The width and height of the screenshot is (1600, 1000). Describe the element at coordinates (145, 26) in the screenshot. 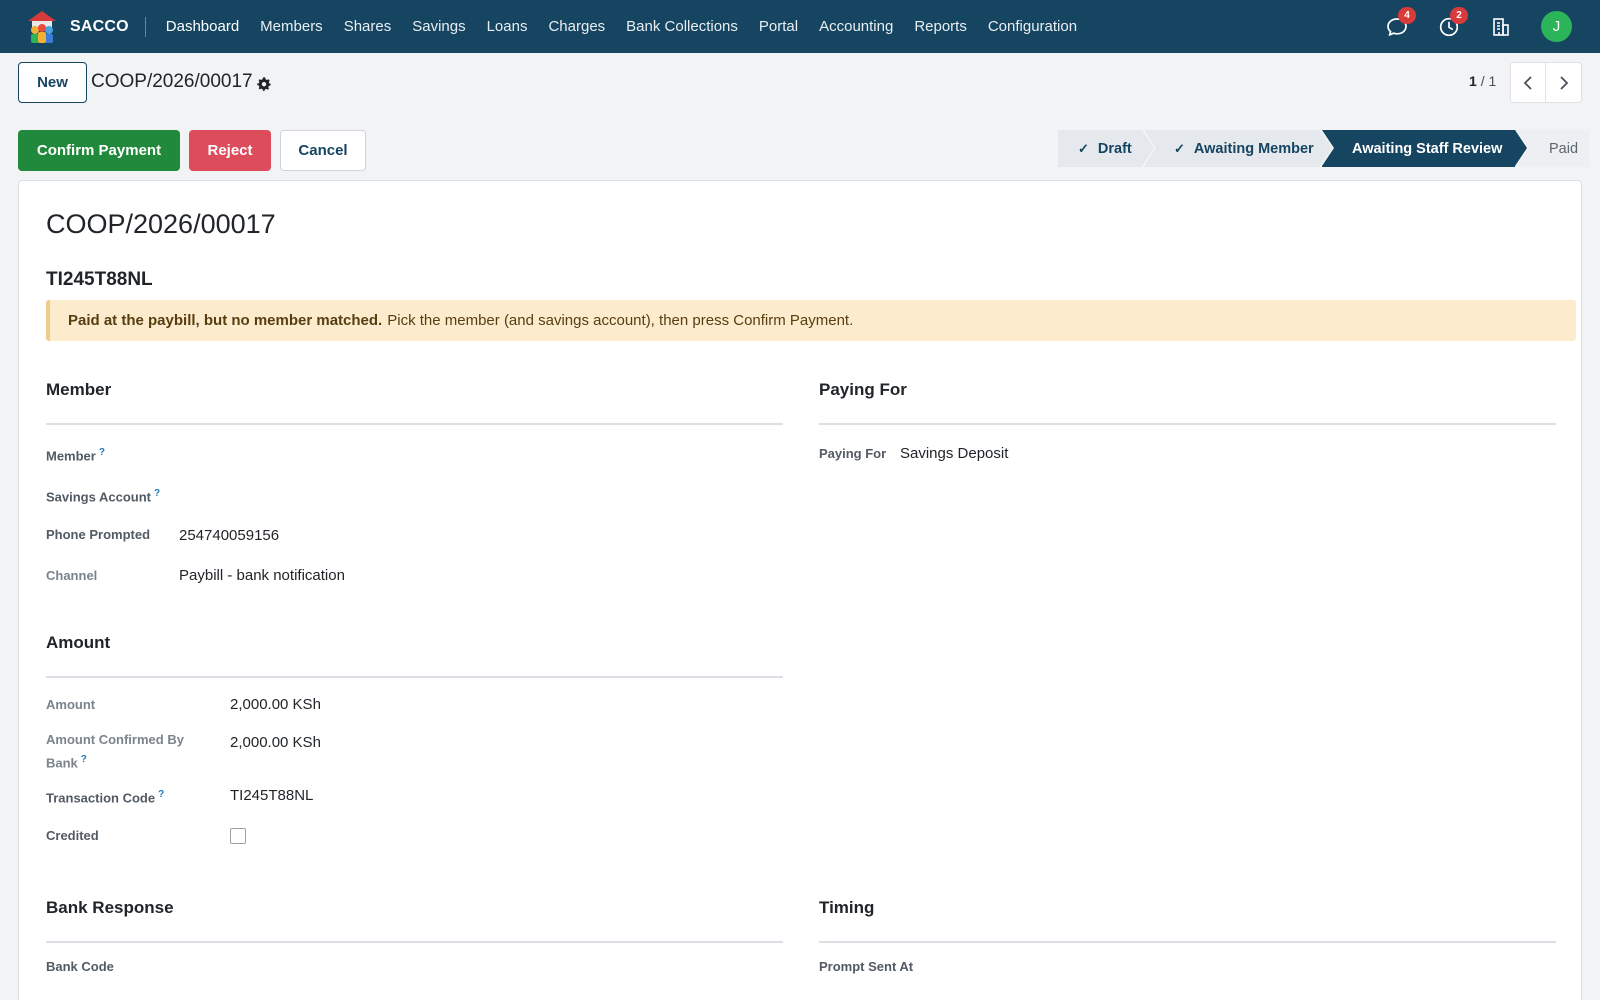

I see `nav-separator` at that location.